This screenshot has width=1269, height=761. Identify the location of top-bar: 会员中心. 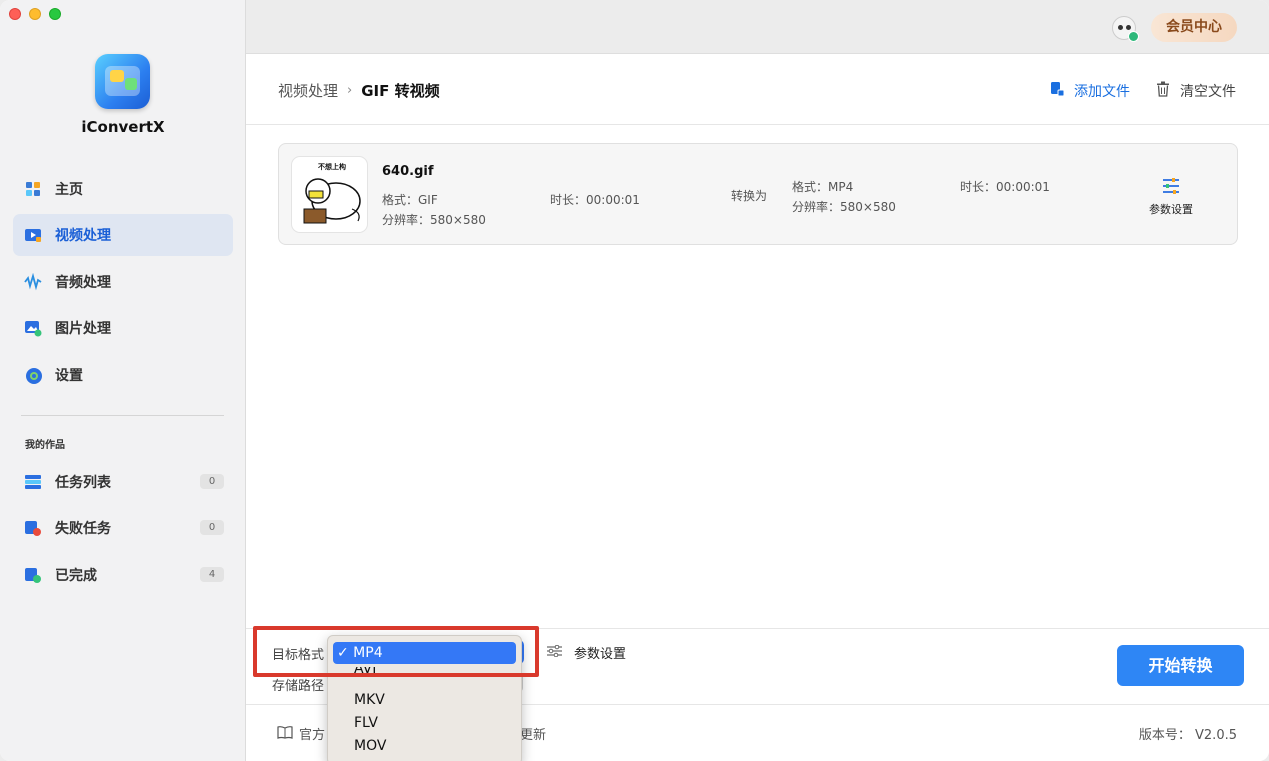
(757, 27).